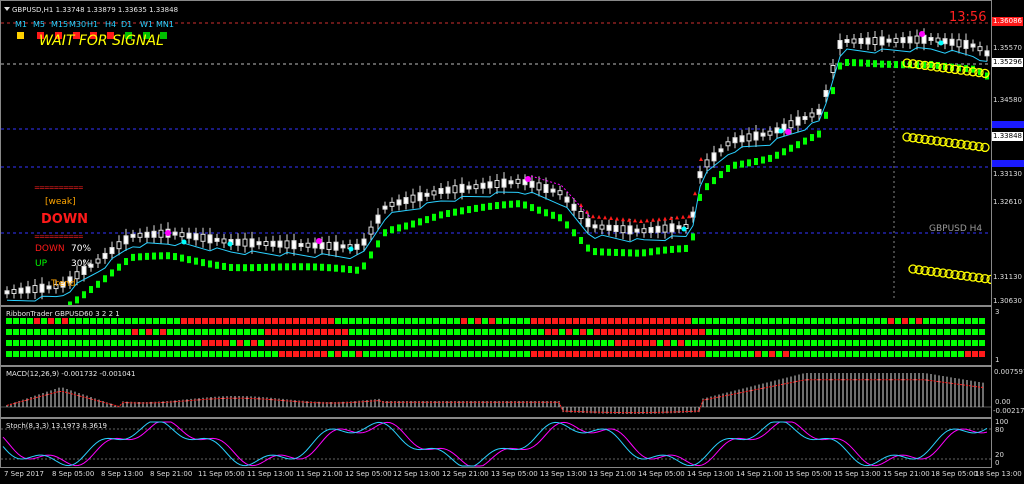  Describe the element at coordinates (593, 216) in the screenshot. I see `bear-marker` at that location.